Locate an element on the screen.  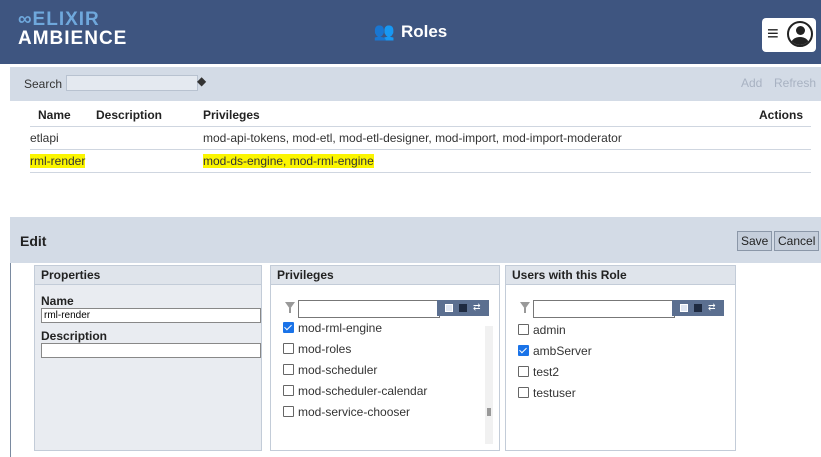
page-title-text: Roles is located at coordinates (424, 31).